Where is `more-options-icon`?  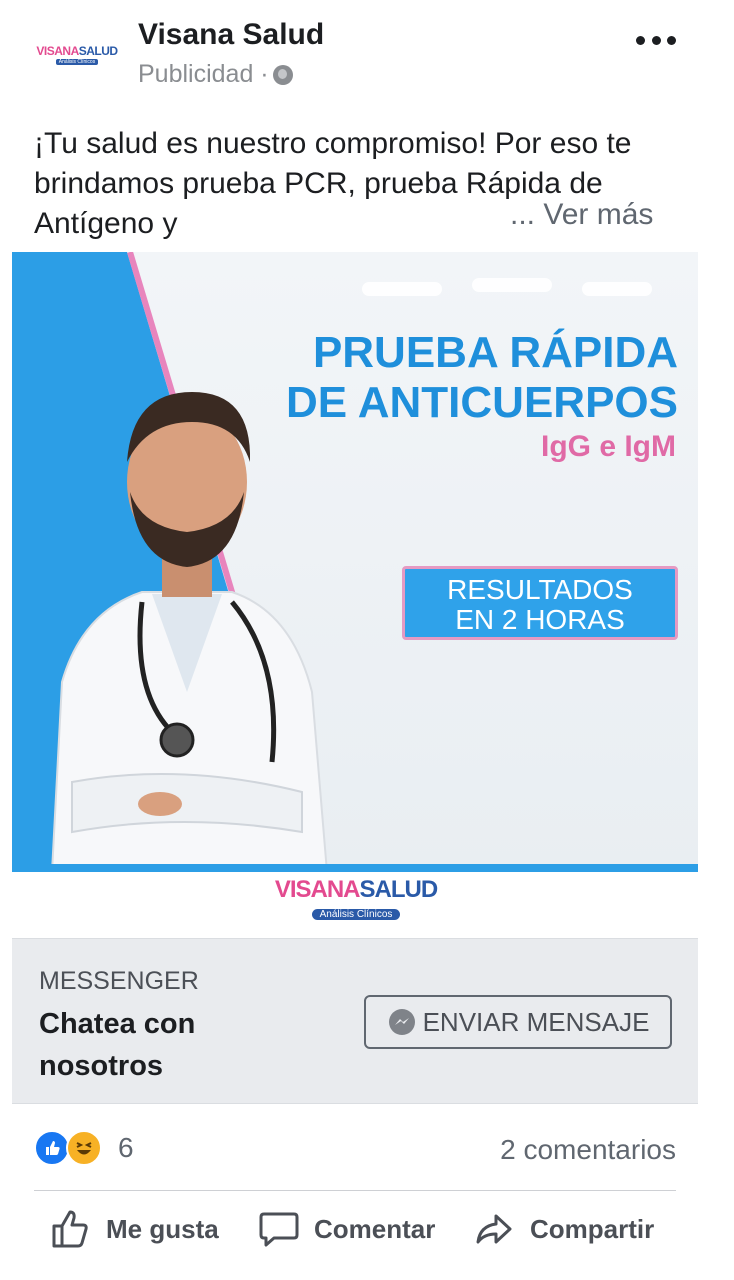 more-options-icon is located at coordinates (656, 40).